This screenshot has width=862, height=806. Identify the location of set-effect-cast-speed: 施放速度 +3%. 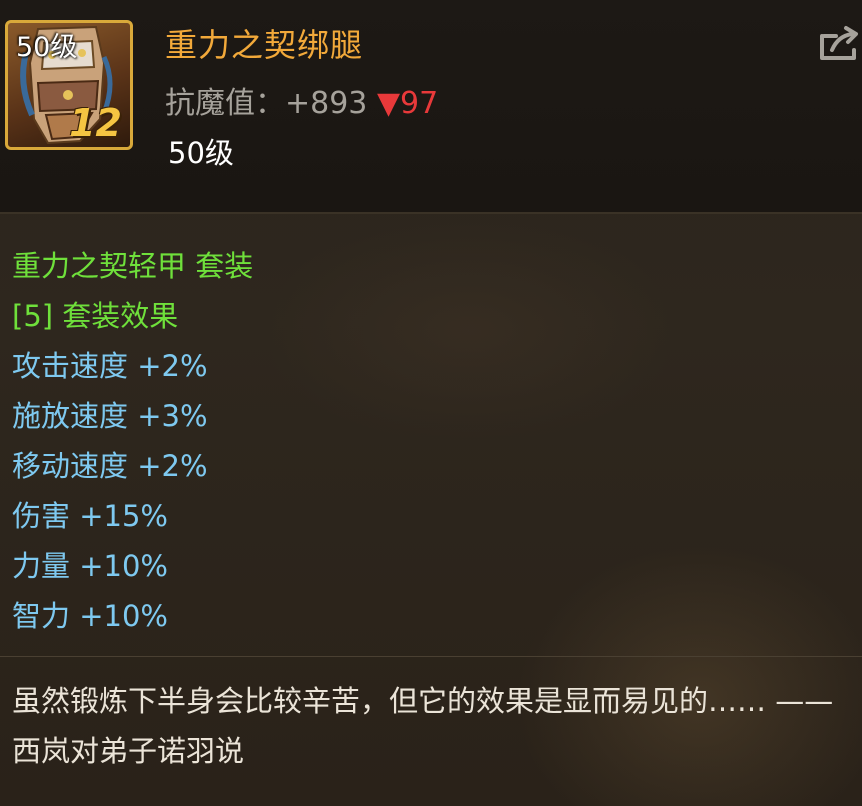
(110, 416).